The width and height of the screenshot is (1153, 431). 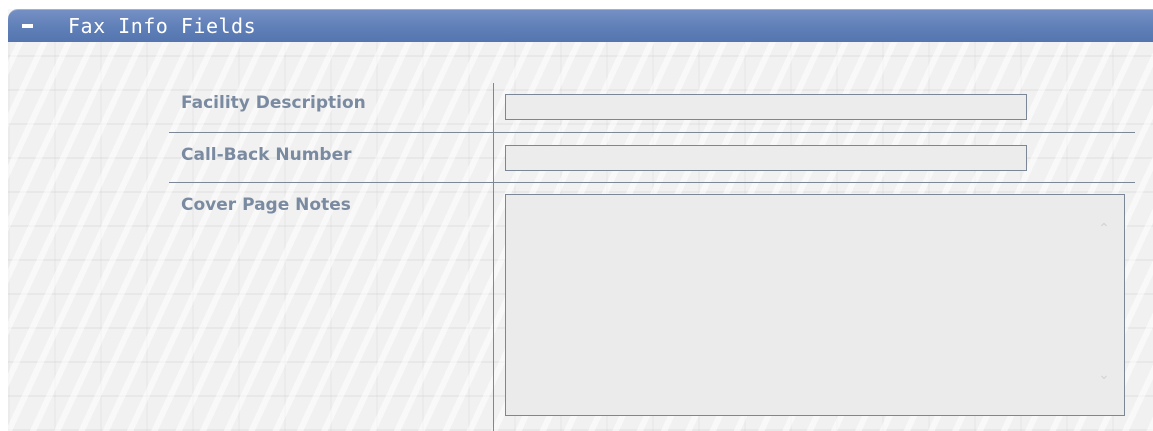 What do you see at coordinates (1104, 375) in the screenshot?
I see `scroll-down-icon: ⌄` at bounding box center [1104, 375].